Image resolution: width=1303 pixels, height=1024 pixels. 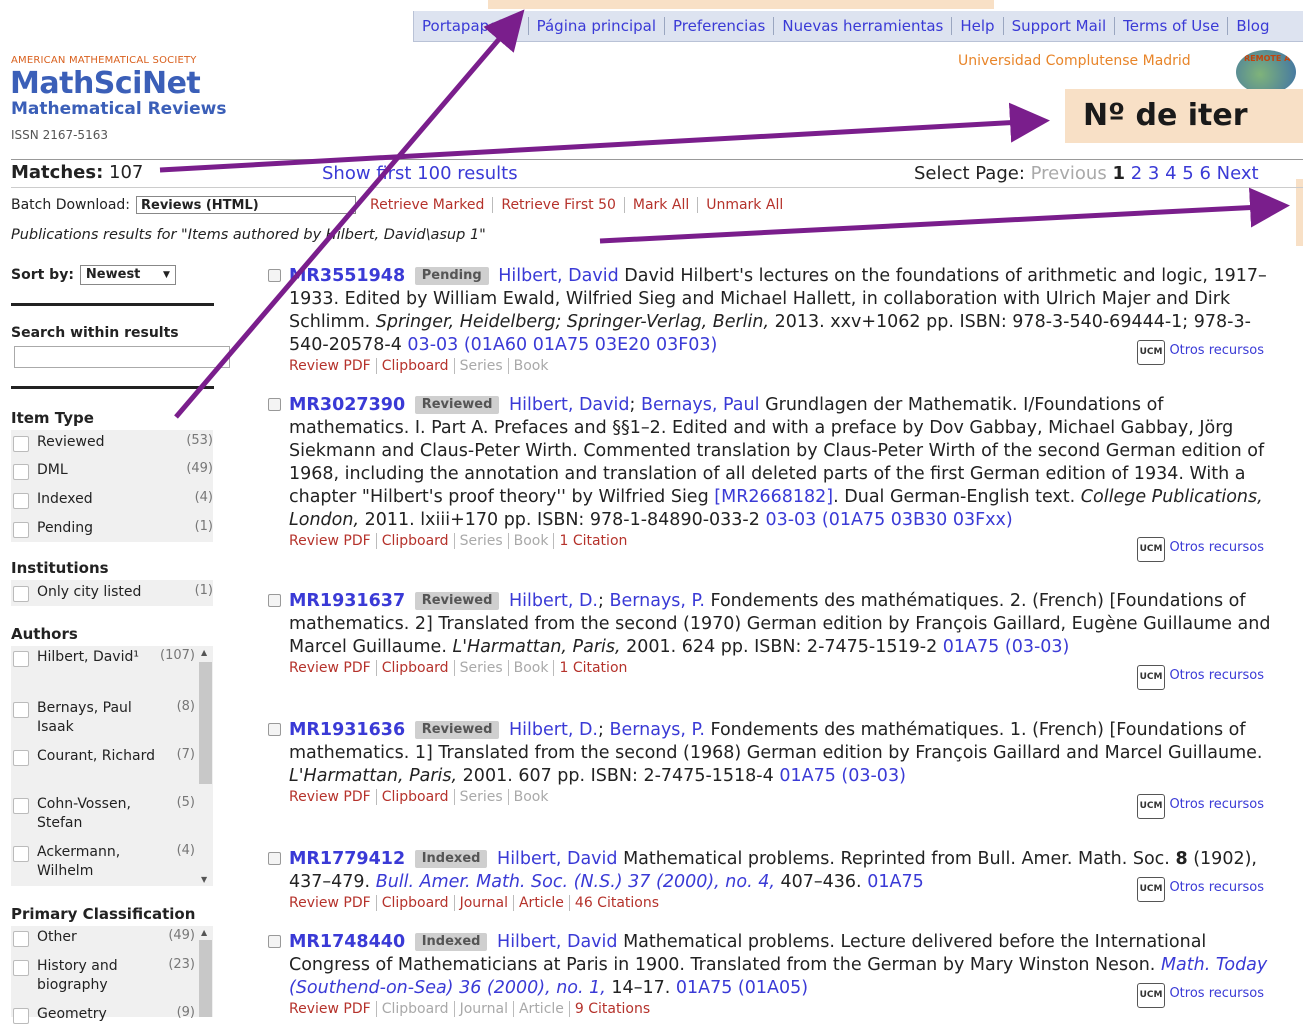 What do you see at coordinates (616, 903) in the screenshot?
I see `citations-link: 46 Citations` at bounding box center [616, 903].